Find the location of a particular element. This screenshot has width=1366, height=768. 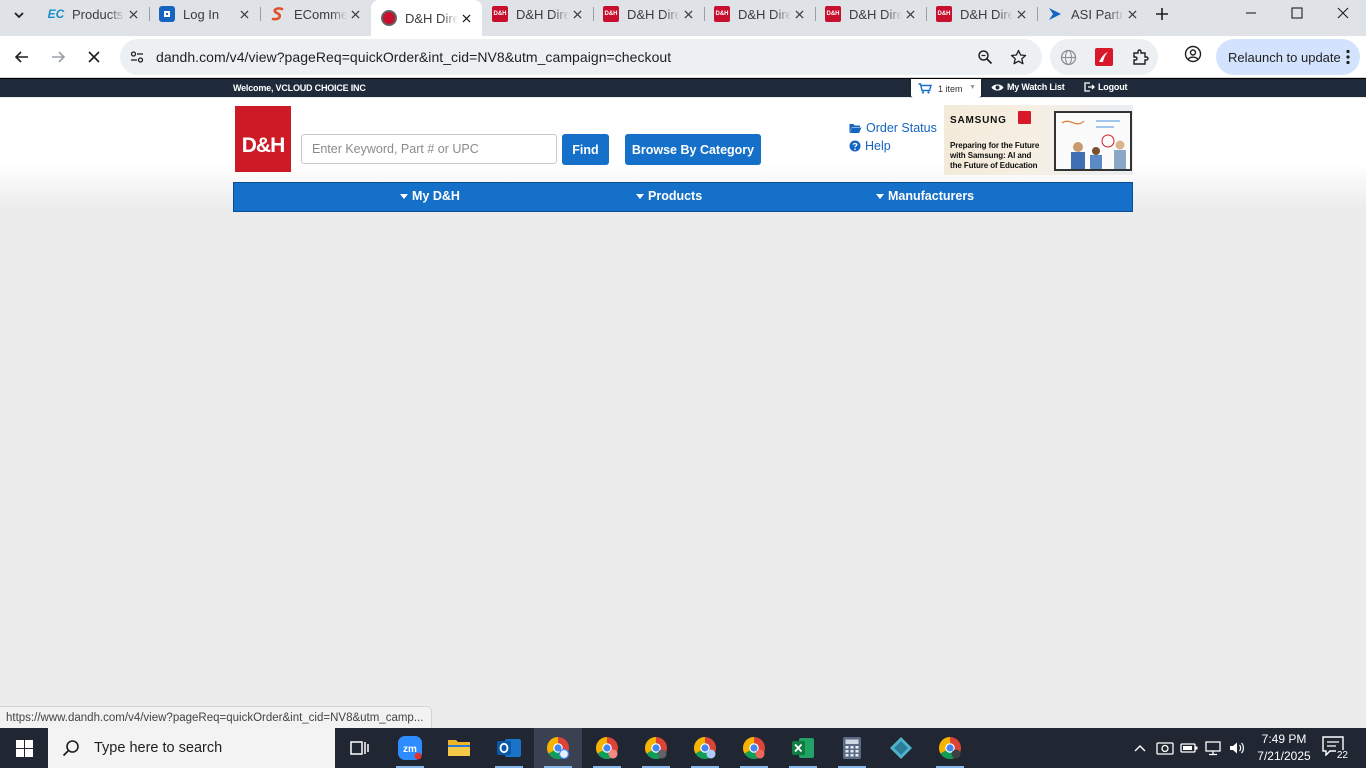

task-view-button is located at coordinates (360, 748).